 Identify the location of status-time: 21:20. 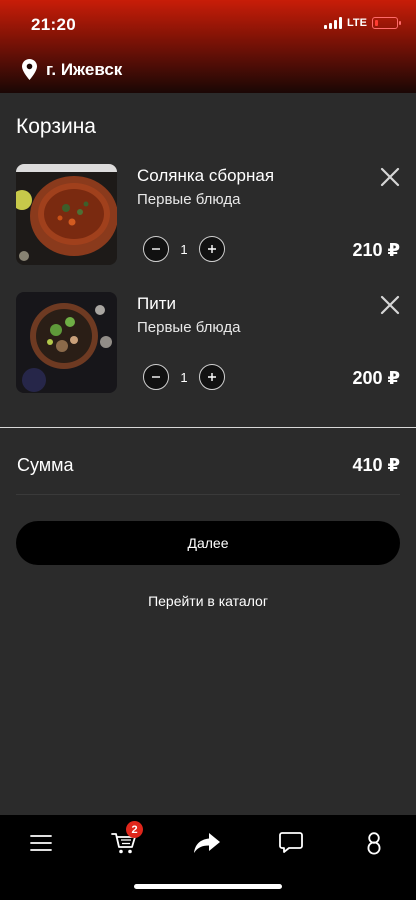
(53, 24).